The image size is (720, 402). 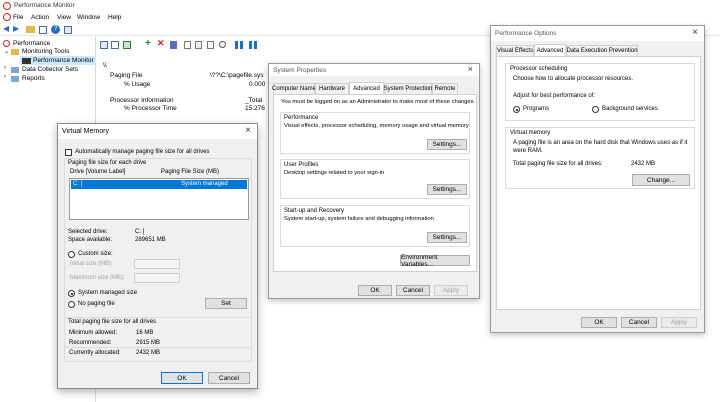 What do you see at coordinates (71, 293) in the screenshot?
I see `system-managed-radio` at bounding box center [71, 293].